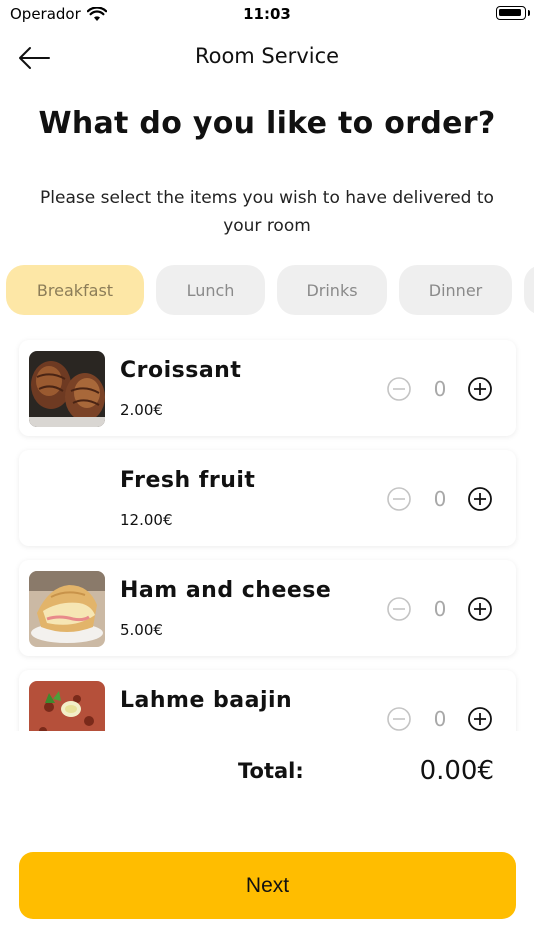 The width and height of the screenshot is (534, 950). What do you see at coordinates (332, 290) in the screenshot?
I see `tab-drinks: Drinks` at bounding box center [332, 290].